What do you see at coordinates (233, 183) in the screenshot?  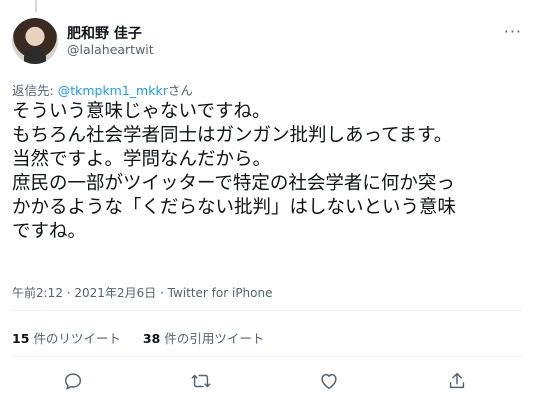 I see `tweet-body-line: 庶民の一部がツイッターで特定の社会学者に何か突っ` at bounding box center [233, 183].